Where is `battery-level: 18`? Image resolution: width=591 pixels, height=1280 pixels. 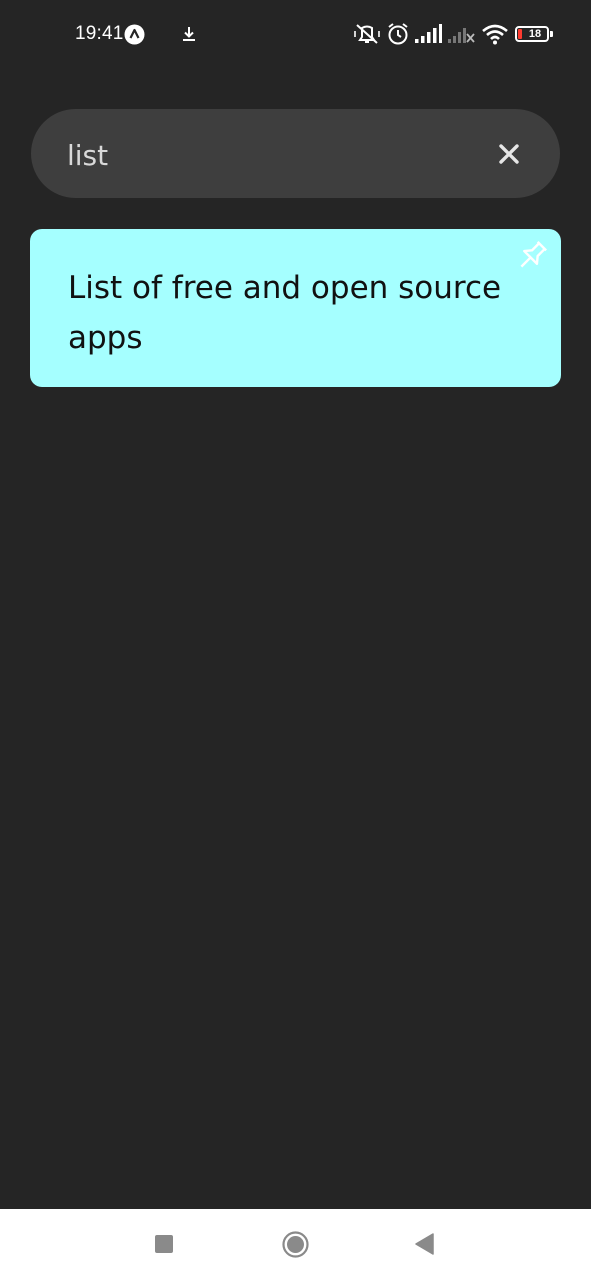
battery-level: 18 is located at coordinates (535, 34).